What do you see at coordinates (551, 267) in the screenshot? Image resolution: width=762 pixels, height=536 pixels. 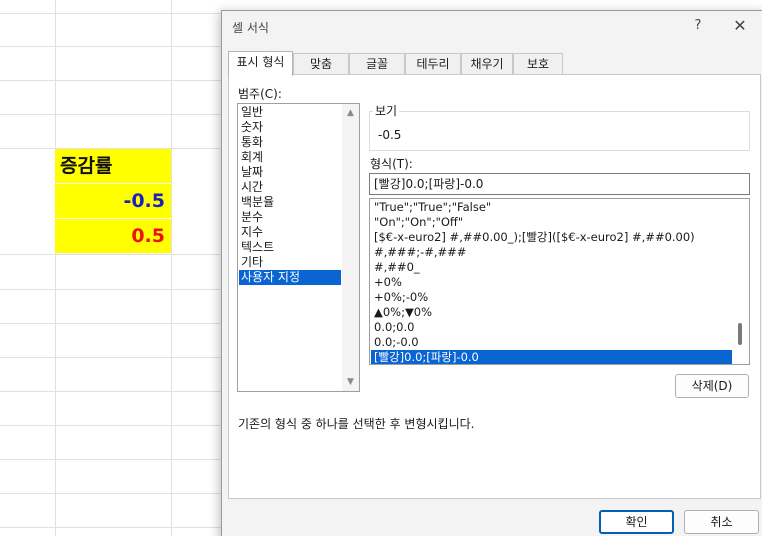 I see `format-item: #,##0_` at bounding box center [551, 267].